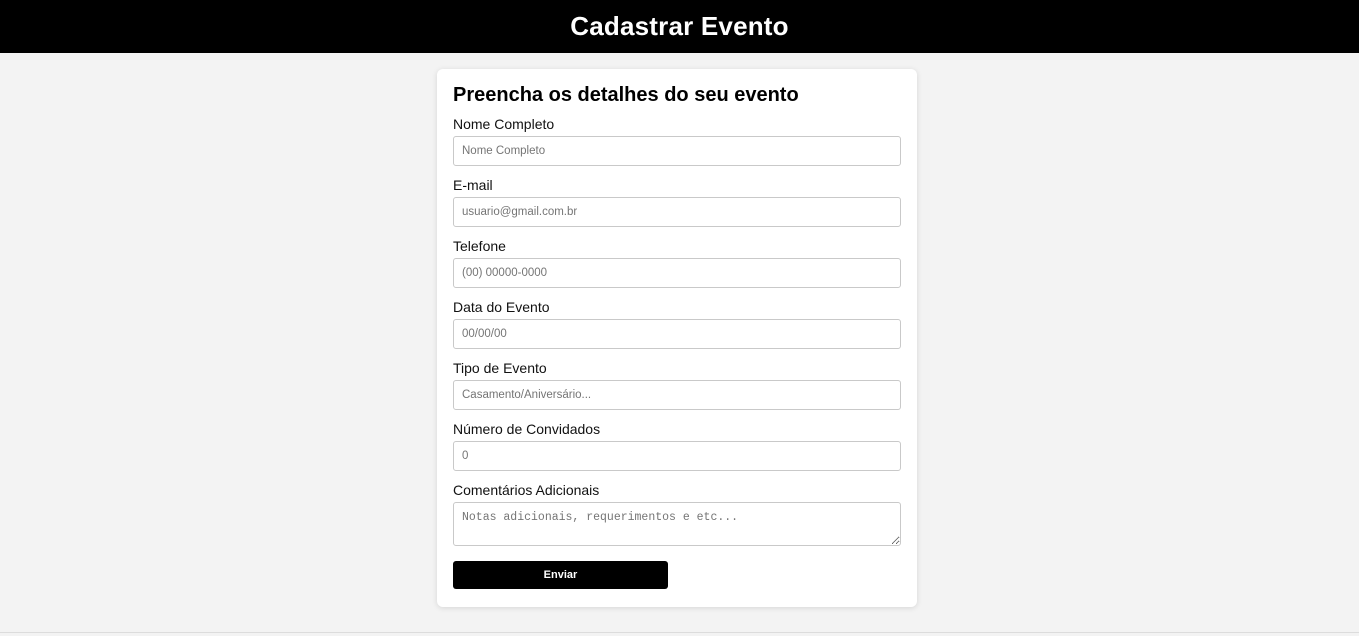  I want to click on numero-convidados-label: Número de Convidados, so click(527, 429).